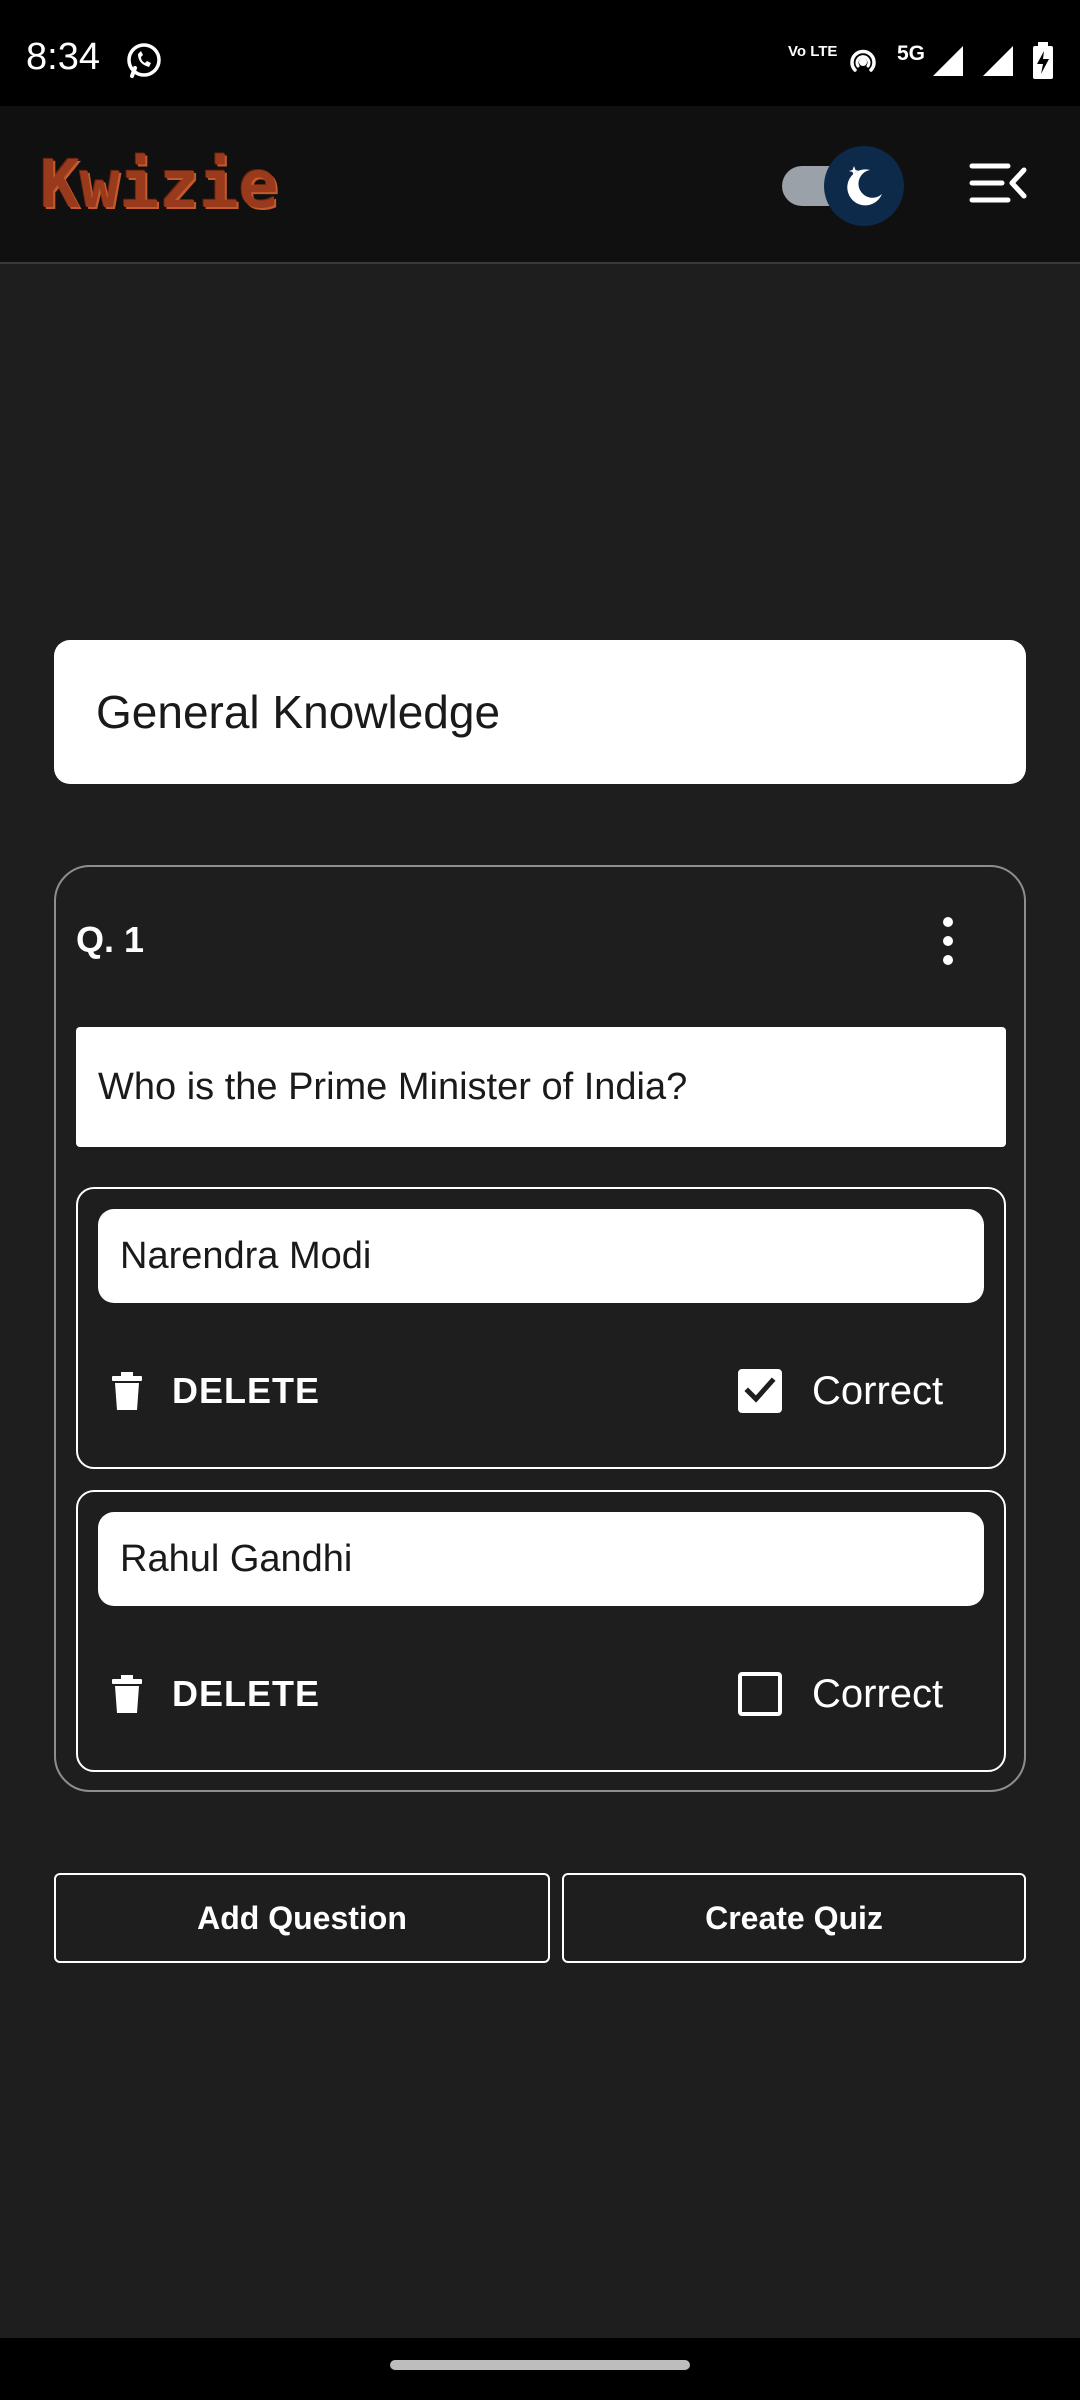 This screenshot has width=1080, height=2400. I want to click on option-card: Narendra Modi DELETE Correct, so click(541, 1328).